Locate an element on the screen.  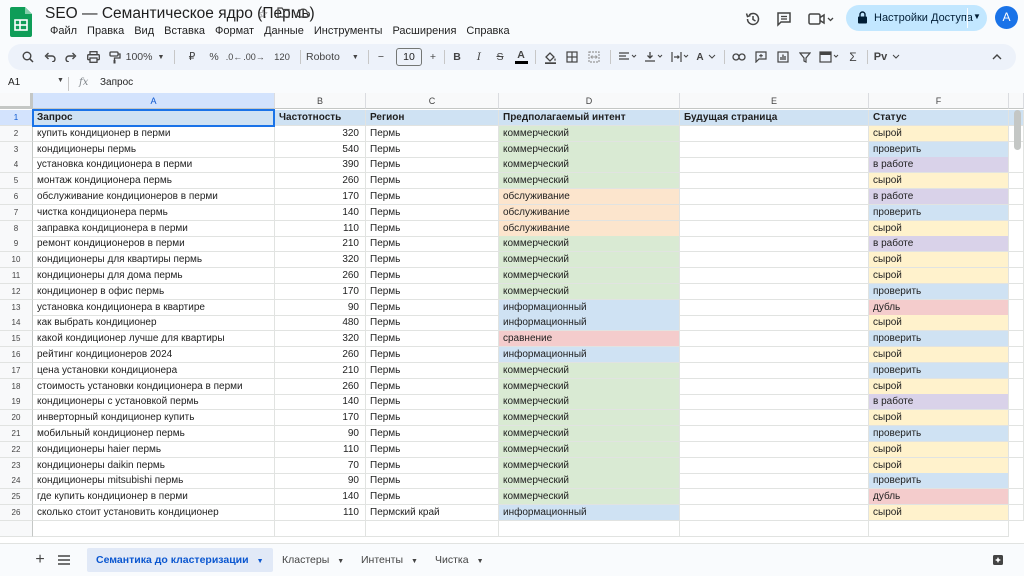
row-header: 13 is located at coordinates (16, 307).